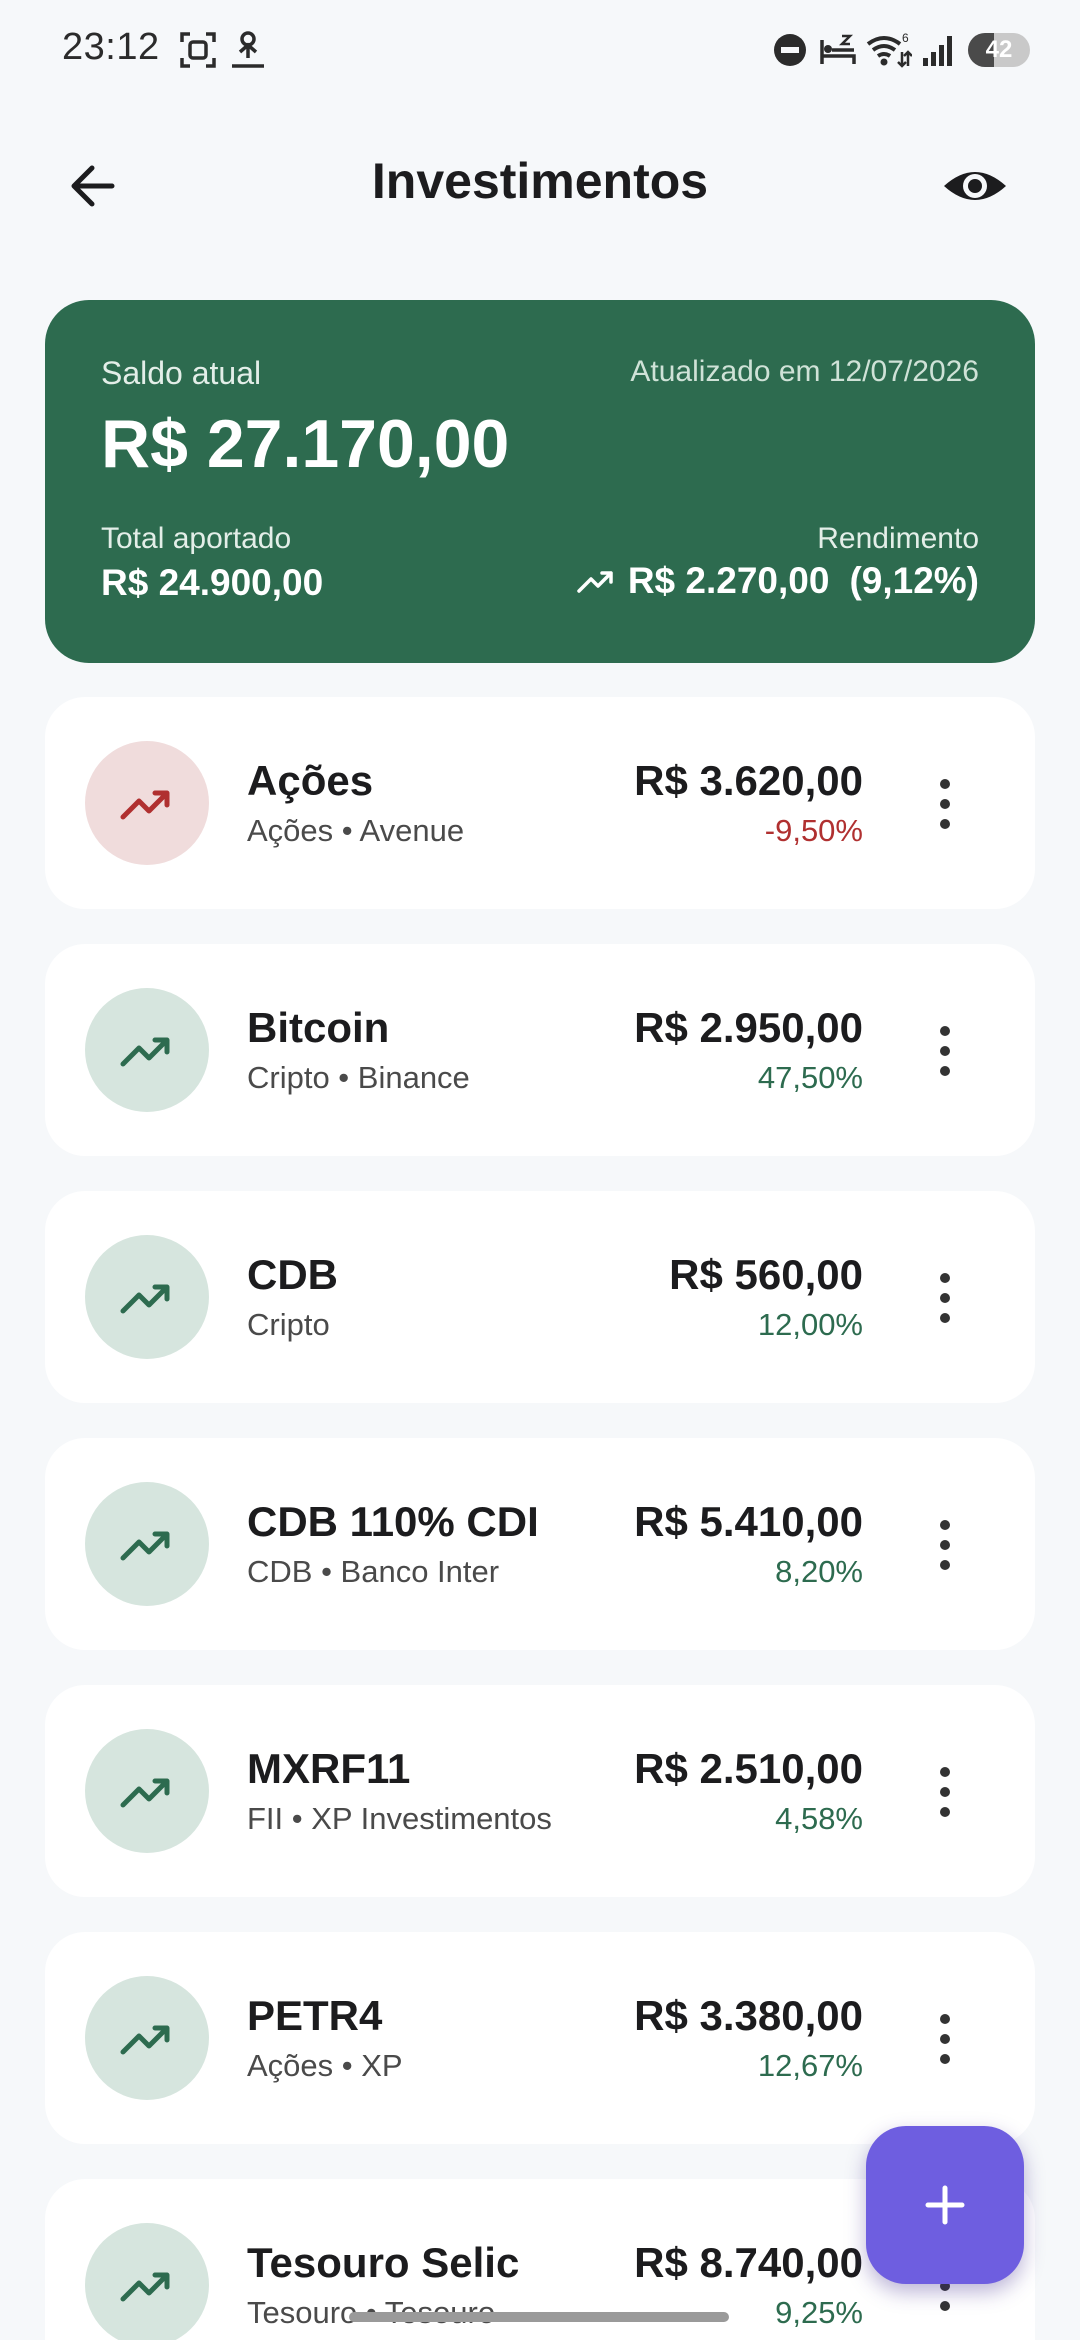  I want to click on battery-icon: 42, so click(999, 50).